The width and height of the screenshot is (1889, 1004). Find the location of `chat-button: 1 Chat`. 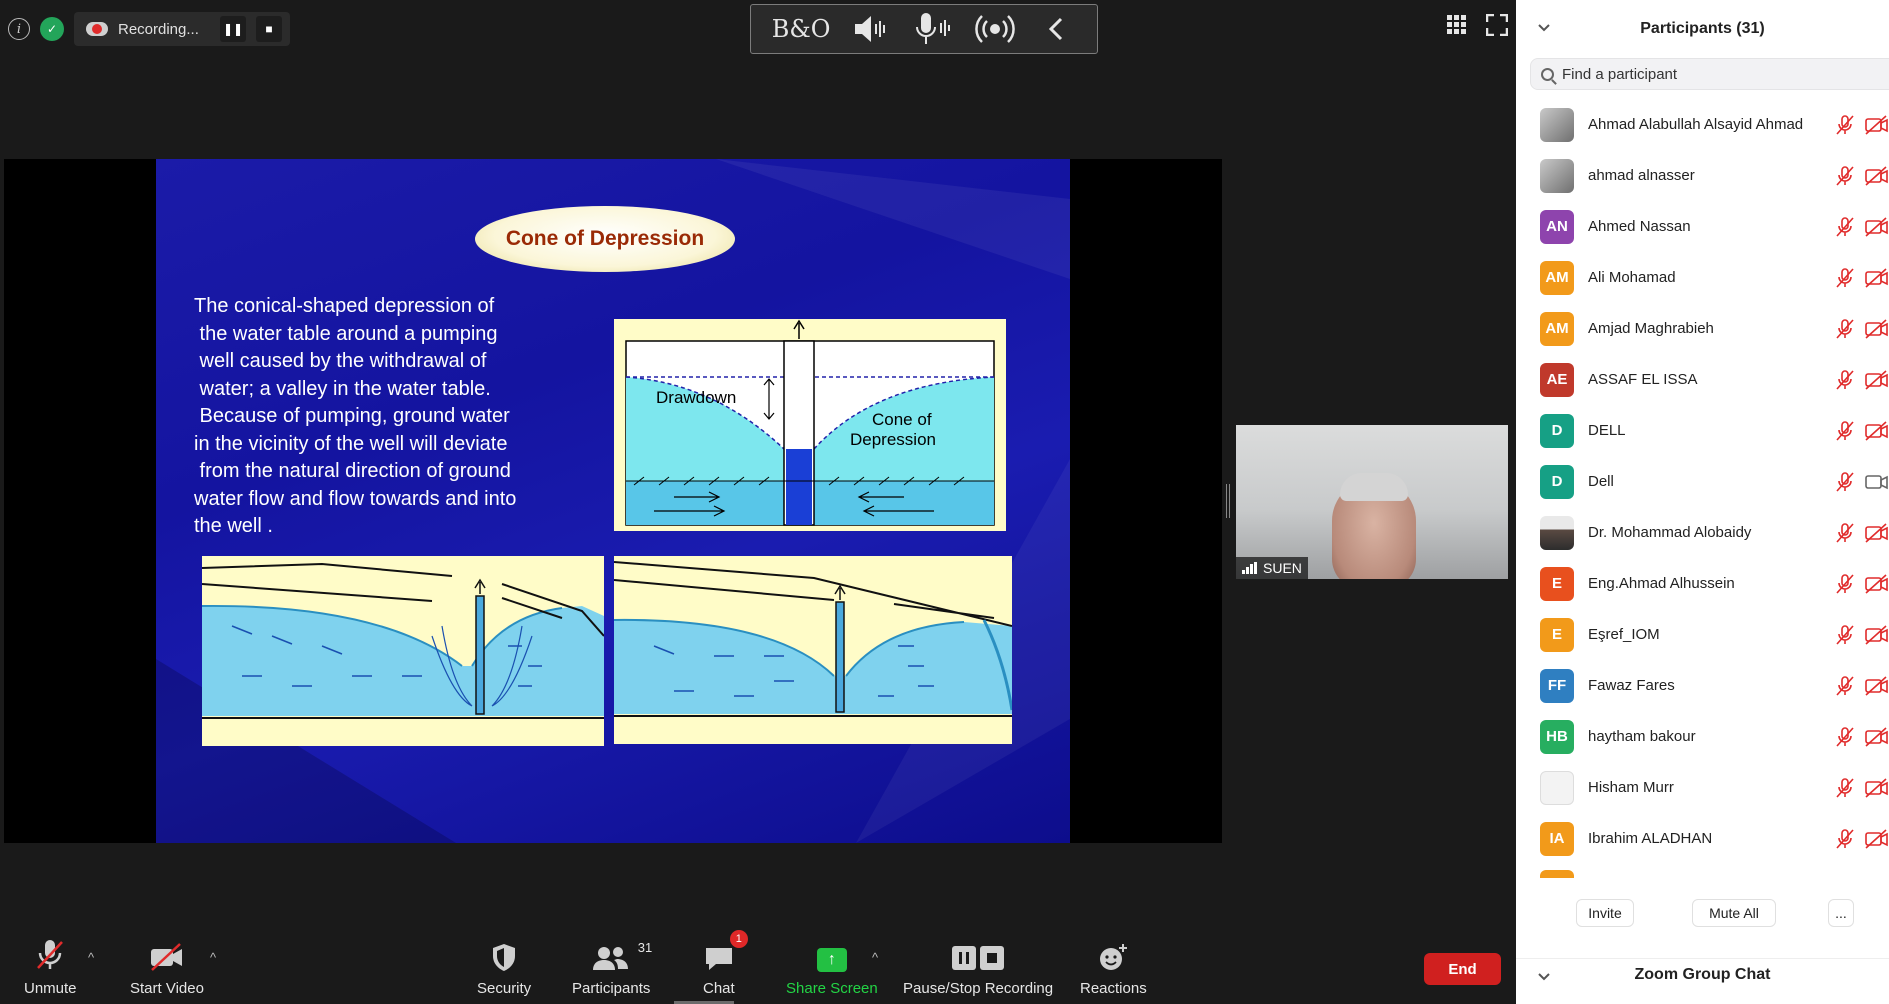

chat-button: 1 Chat is located at coordinates (725, 963).